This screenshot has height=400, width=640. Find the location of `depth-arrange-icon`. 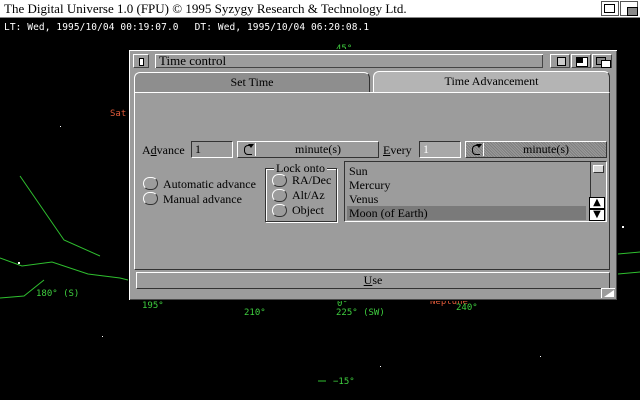

depth-arrange-icon is located at coordinates (602, 61).